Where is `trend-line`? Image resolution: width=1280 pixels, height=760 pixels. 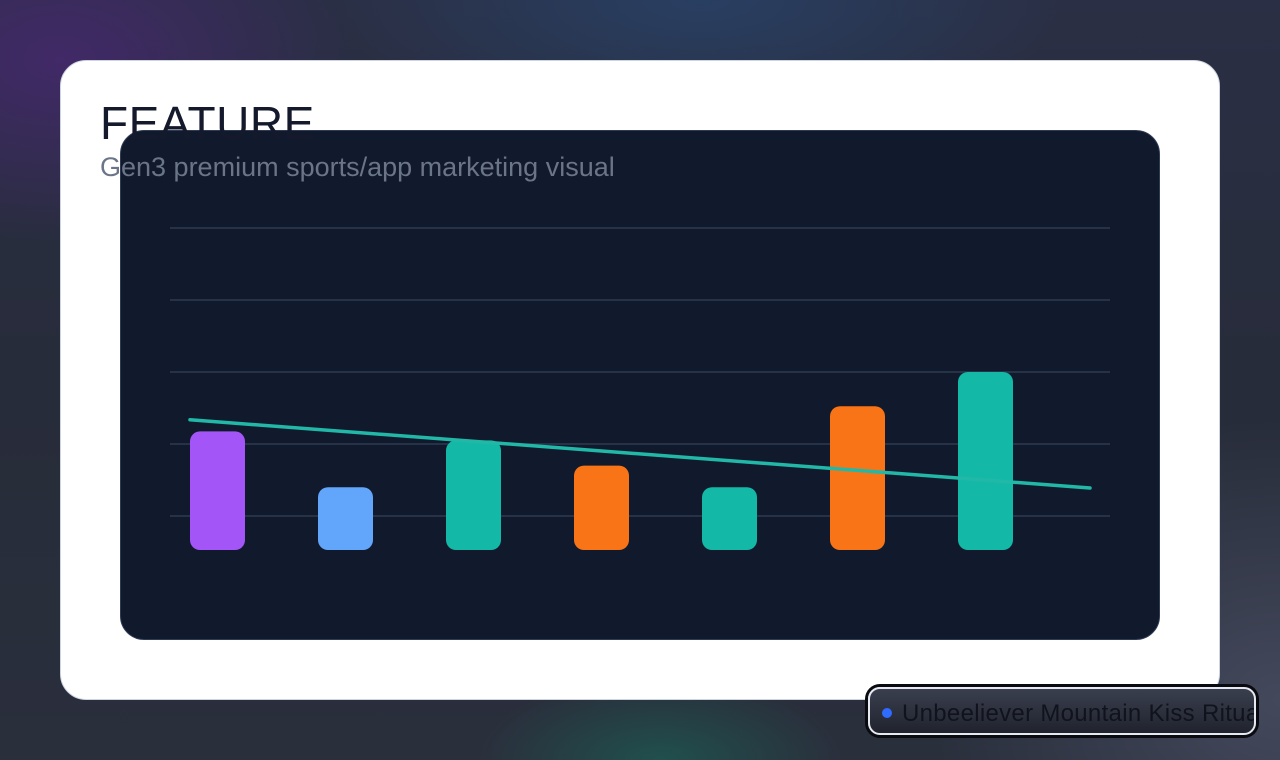 trend-line is located at coordinates (640, 454).